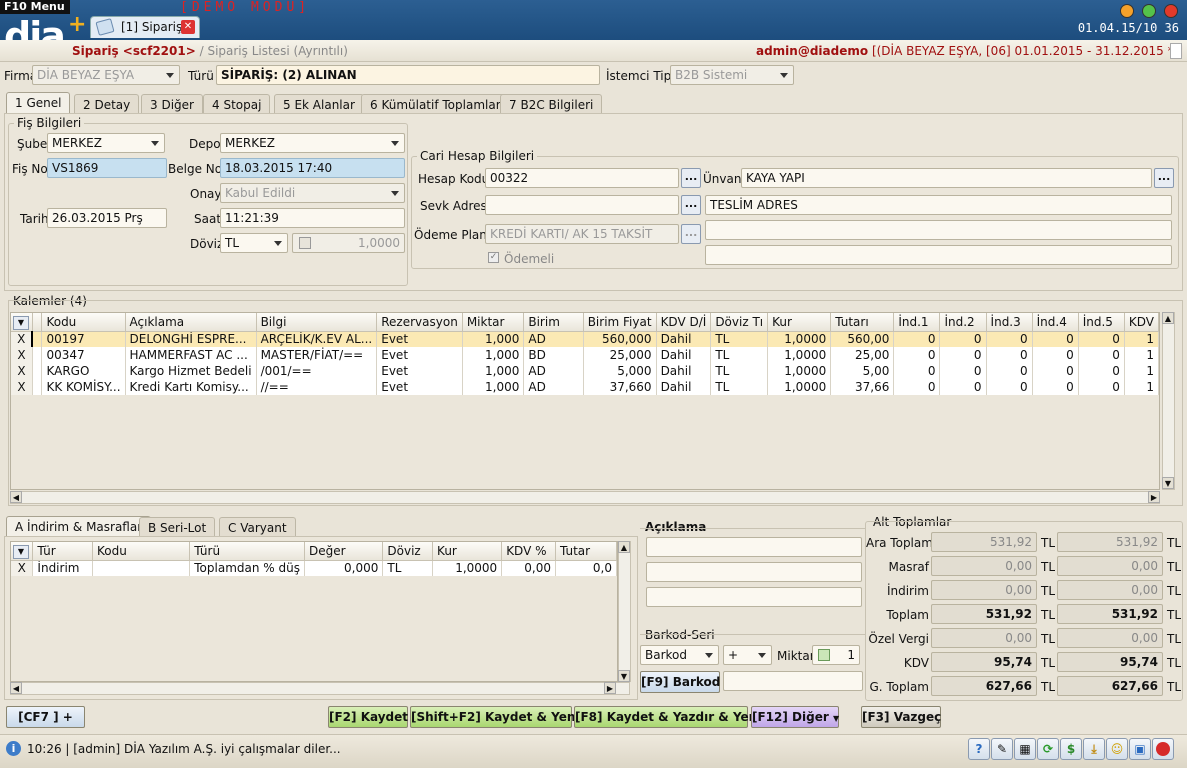 This screenshot has width=1187, height=768. What do you see at coordinates (620, 339) in the screenshot?
I see `table-cell: 560,000` at bounding box center [620, 339].